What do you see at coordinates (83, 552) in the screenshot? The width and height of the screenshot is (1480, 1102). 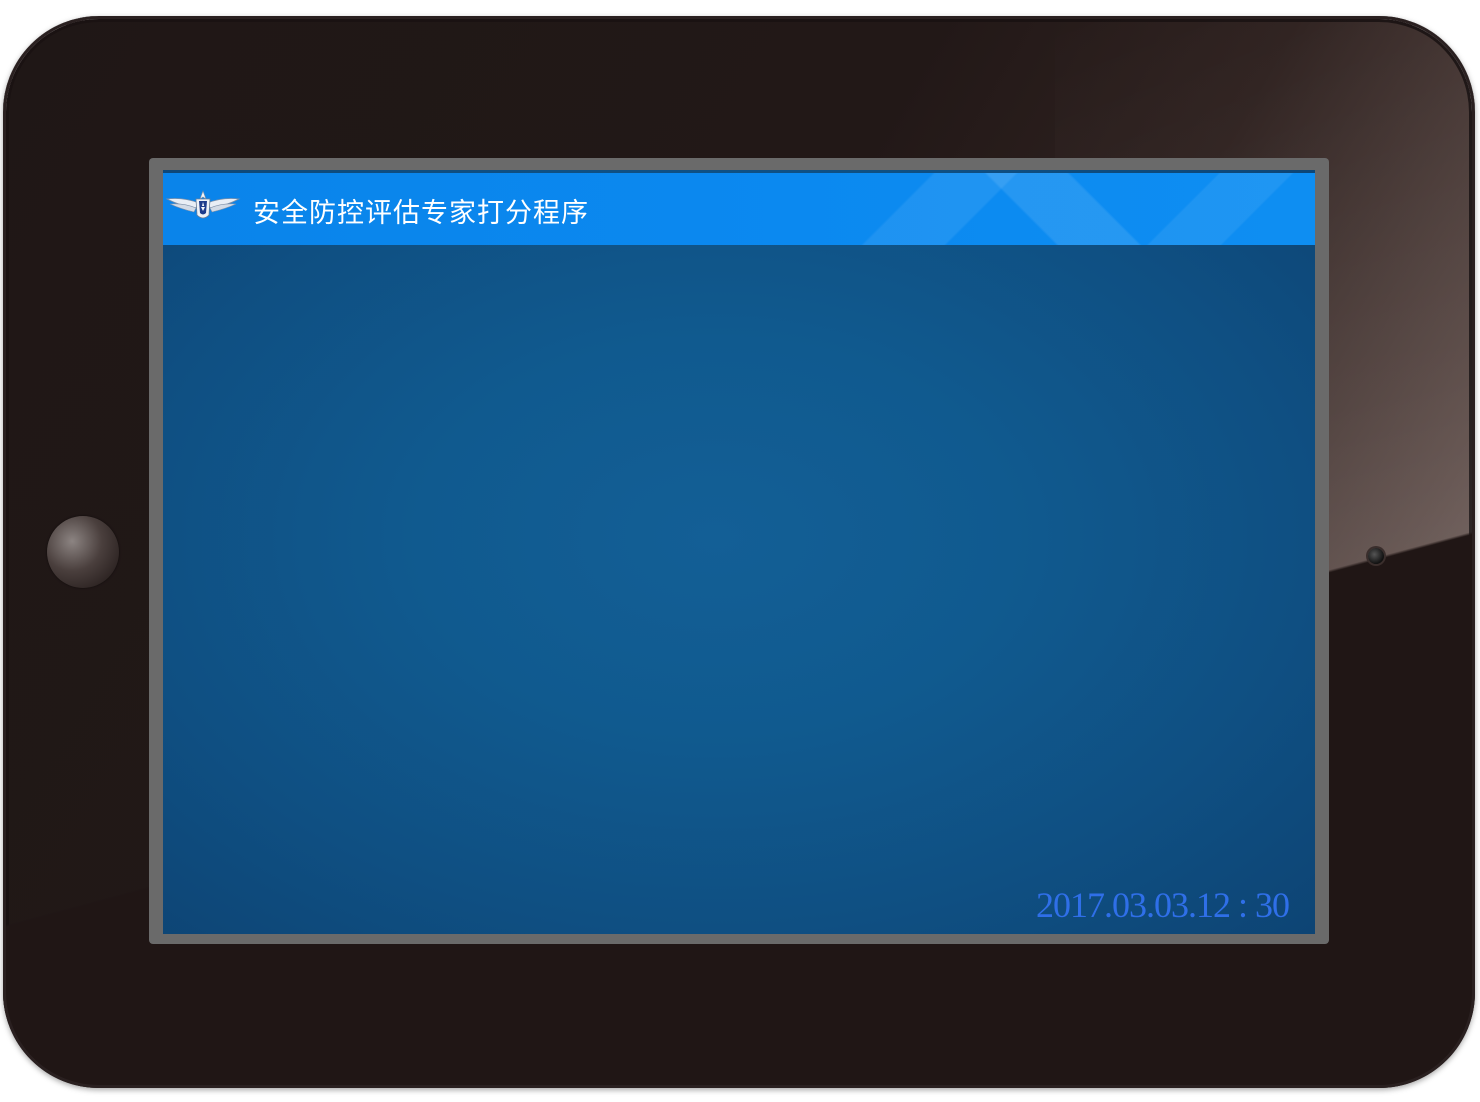 I see `home-button-icon` at bounding box center [83, 552].